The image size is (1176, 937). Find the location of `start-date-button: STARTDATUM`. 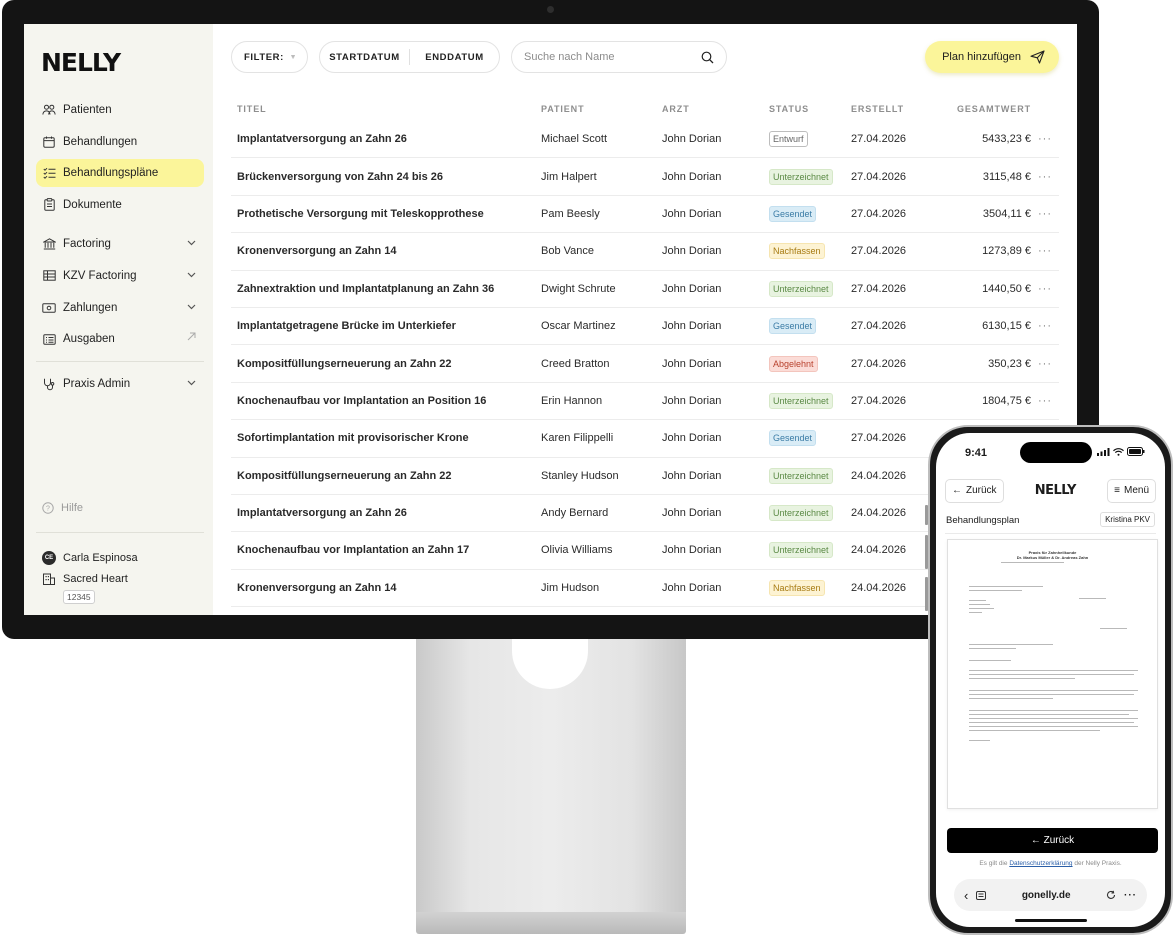

start-date-button: STARTDATUM is located at coordinates (364, 57).